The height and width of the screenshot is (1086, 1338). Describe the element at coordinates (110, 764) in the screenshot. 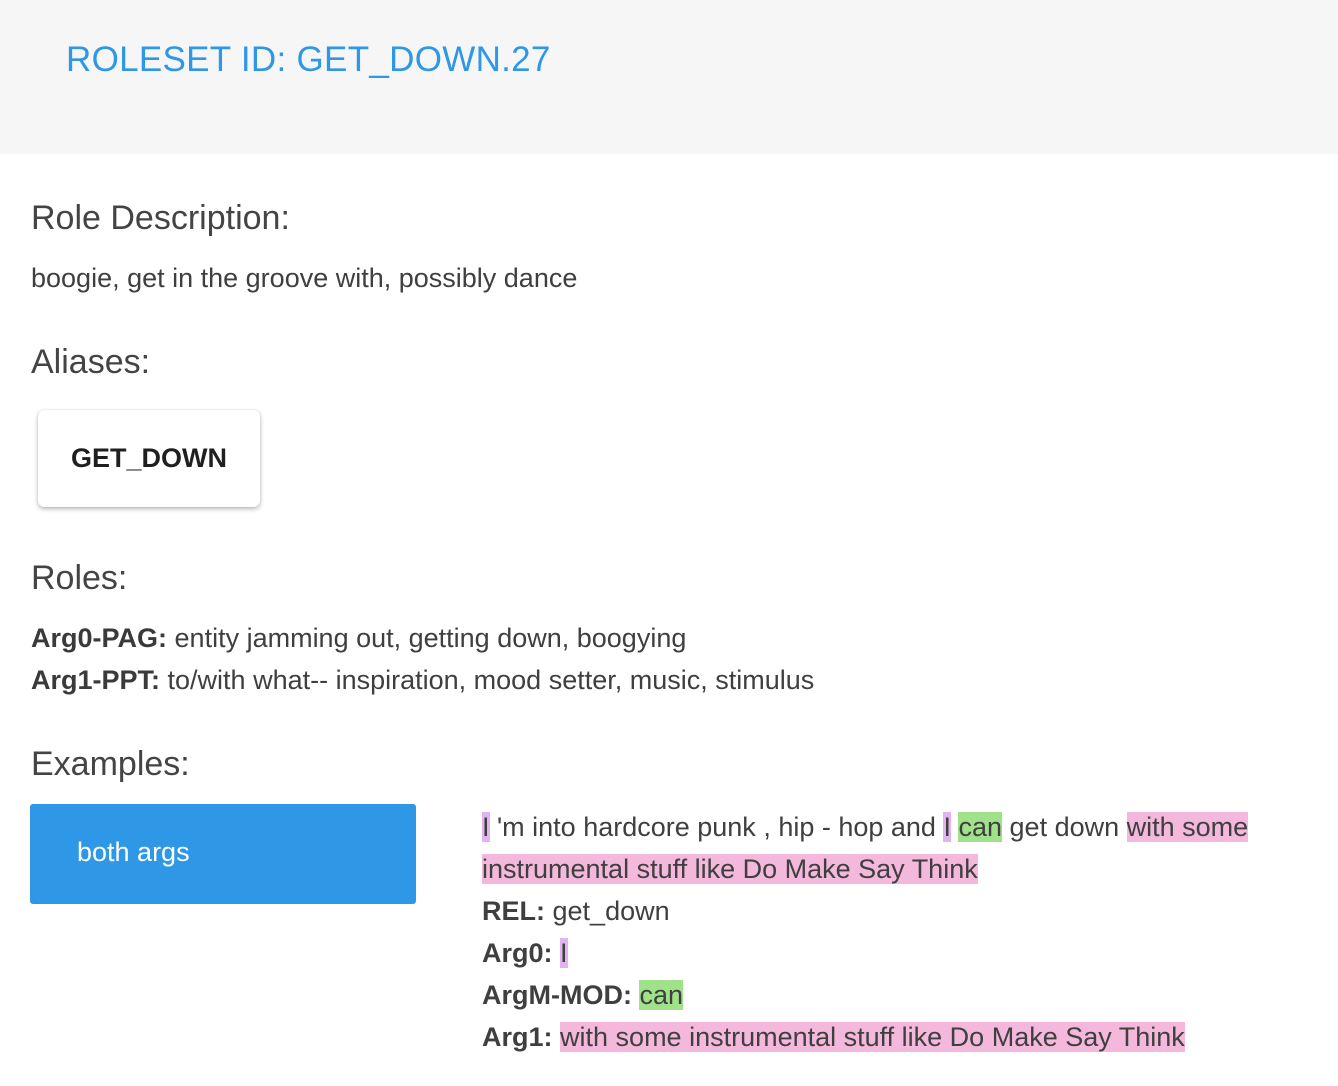

I see `examples-heading: Examples:` at that location.